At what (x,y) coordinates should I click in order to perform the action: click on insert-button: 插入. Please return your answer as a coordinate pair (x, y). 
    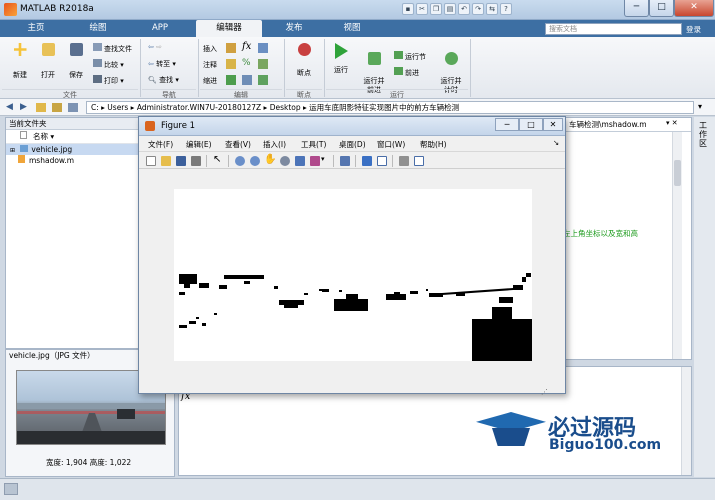
    Looking at the image, I should click on (210, 49).